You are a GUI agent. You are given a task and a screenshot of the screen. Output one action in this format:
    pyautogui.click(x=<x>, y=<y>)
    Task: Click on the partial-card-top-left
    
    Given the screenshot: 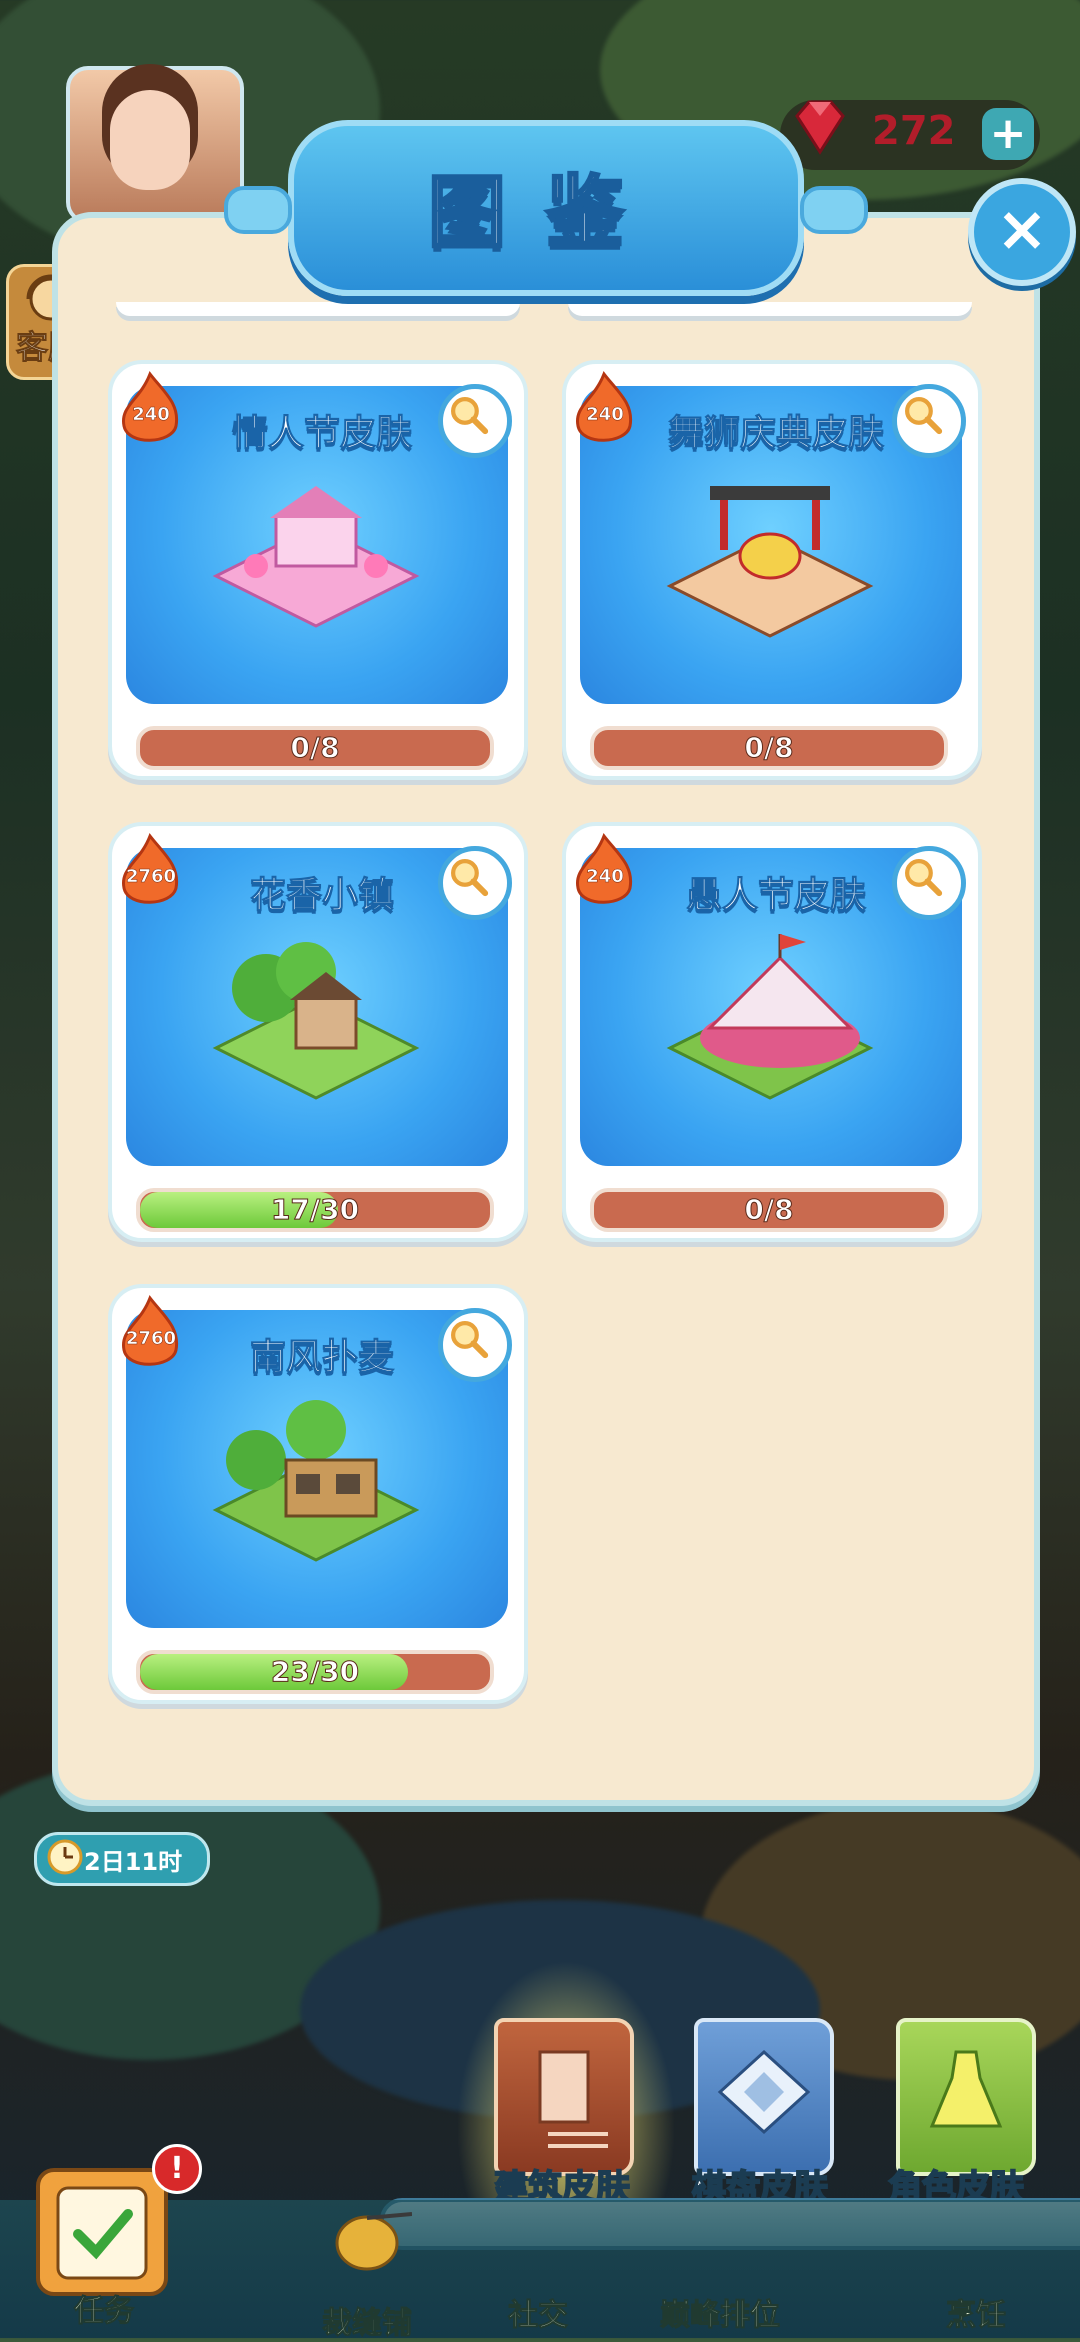 What is the action you would take?
    pyautogui.click(x=318, y=309)
    